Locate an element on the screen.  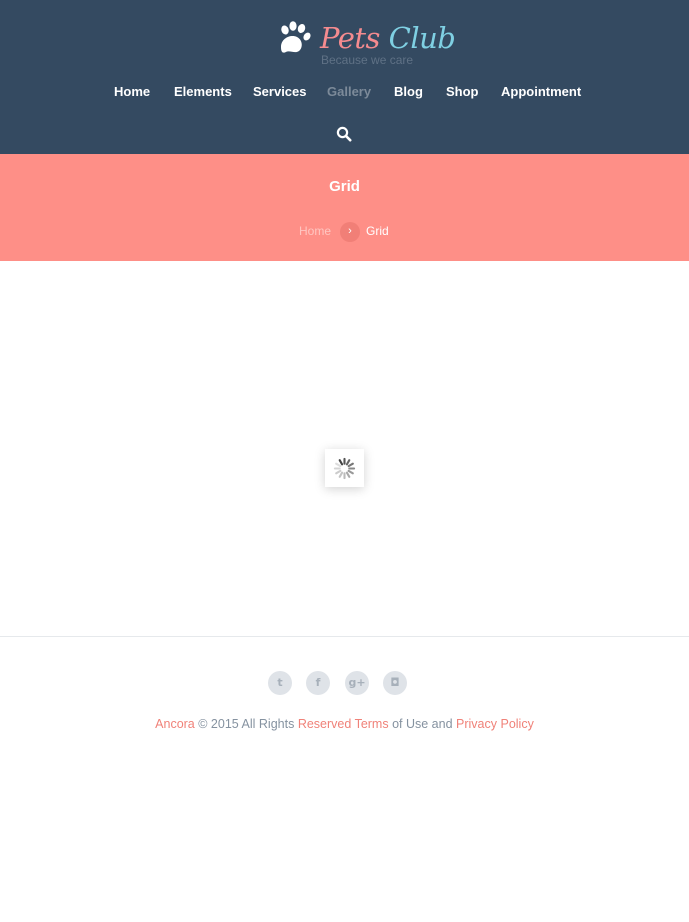
google-plus-icon: g+ is located at coordinates (357, 683).